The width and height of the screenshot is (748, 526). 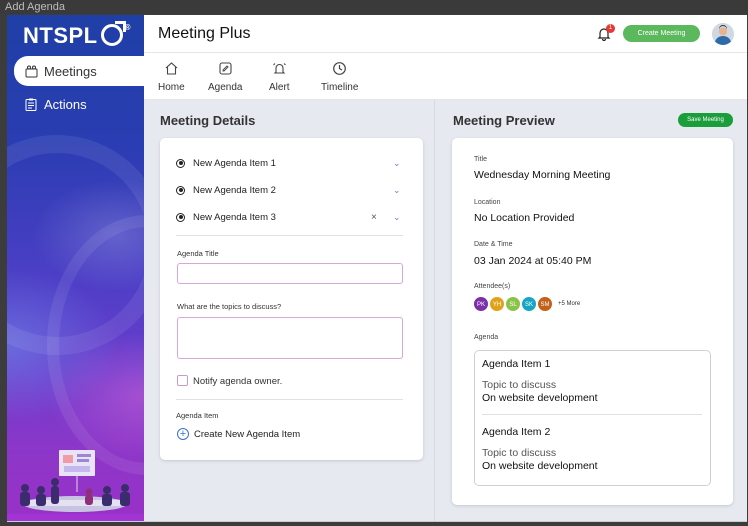 What do you see at coordinates (445, 76) in the screenshot?
I see `toolbar: Home Agenda Alert Timeline` at bounding box center [445, 76].